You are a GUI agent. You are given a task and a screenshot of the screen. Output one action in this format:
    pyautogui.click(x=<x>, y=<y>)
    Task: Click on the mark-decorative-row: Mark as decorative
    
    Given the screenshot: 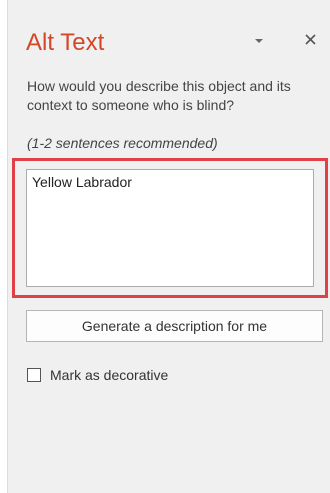 What is the action you would take?
    pyautogui.click(x=97, y=375)
    